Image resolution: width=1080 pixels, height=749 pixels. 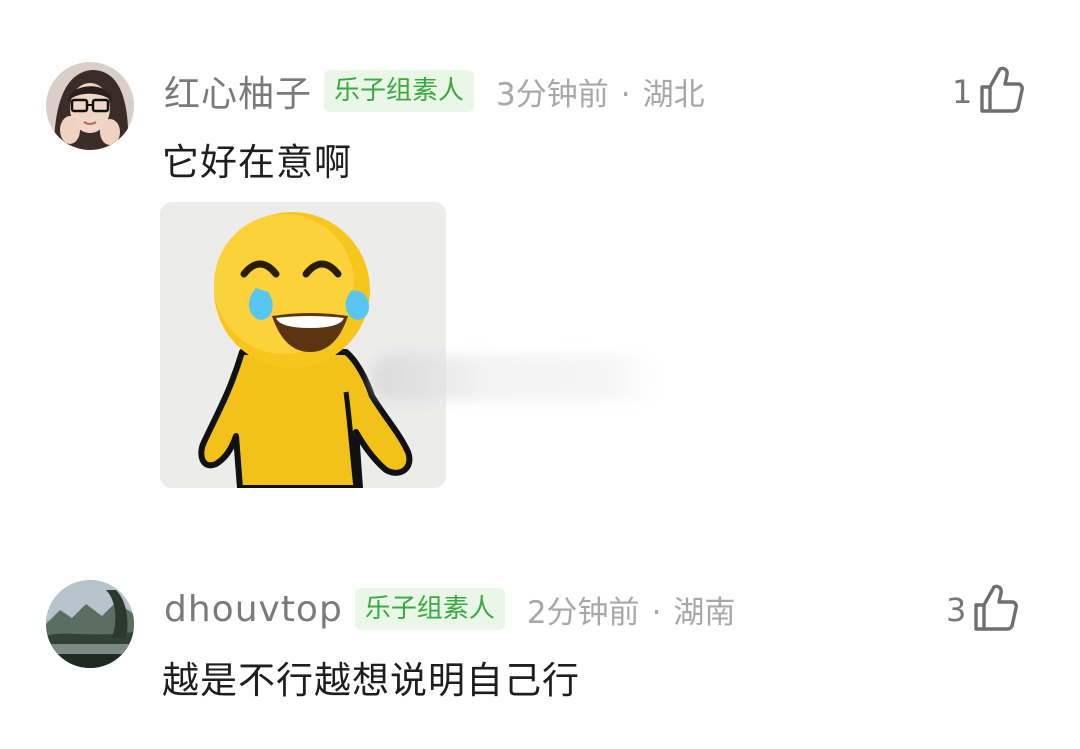 I want to click on username: dhouvtop, so click(x=253, y=609).